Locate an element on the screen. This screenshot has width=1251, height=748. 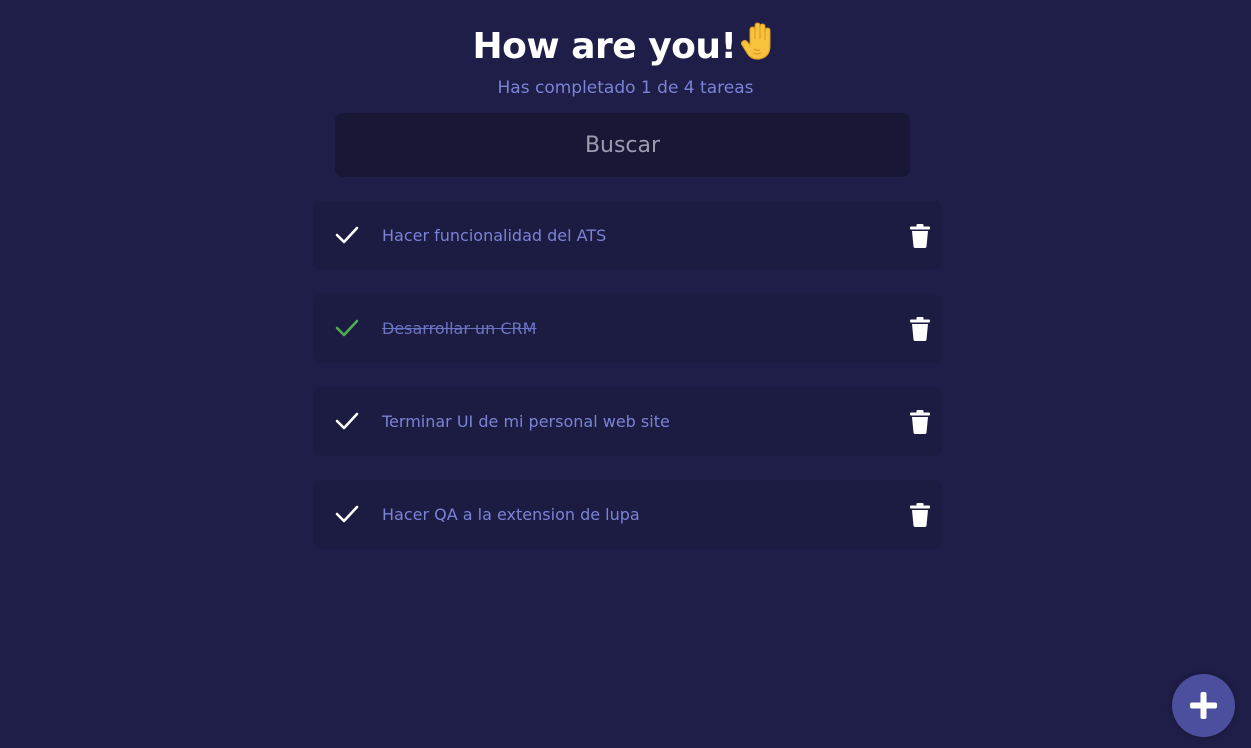
raised-hand-emoji-icon is located at coordinates (759, 47).